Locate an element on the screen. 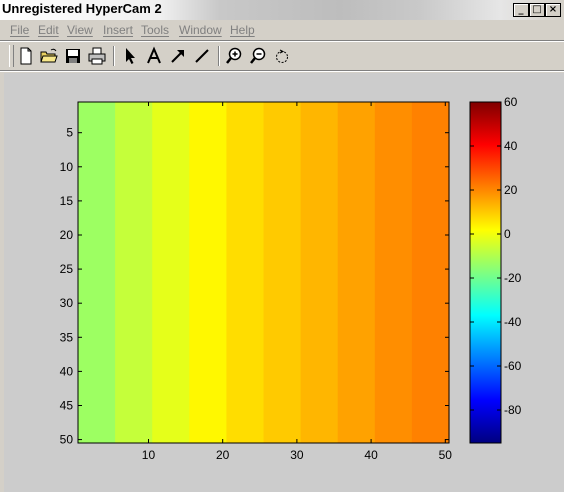 Image resolution: width=564 pixels, height=492 pixels. rotate-icon is located at coordinates (282, 56).